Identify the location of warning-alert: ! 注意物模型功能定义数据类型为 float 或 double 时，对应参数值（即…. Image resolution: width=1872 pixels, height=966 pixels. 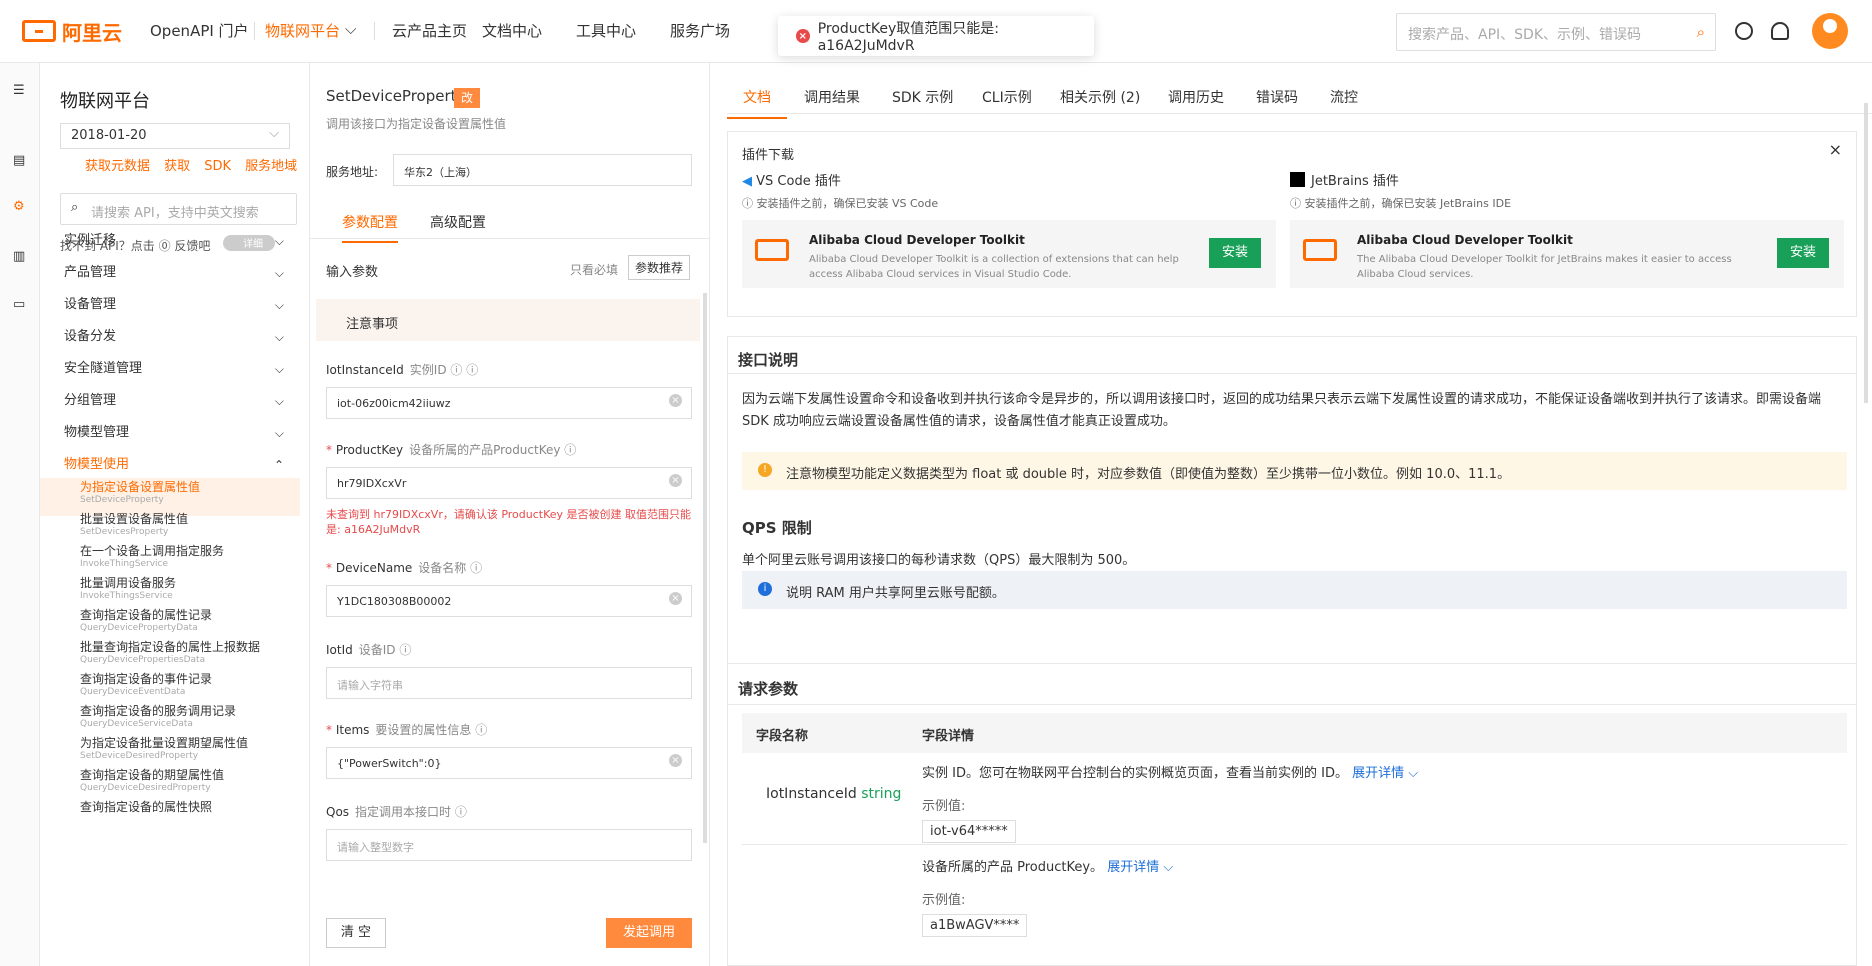
(1294, 471).